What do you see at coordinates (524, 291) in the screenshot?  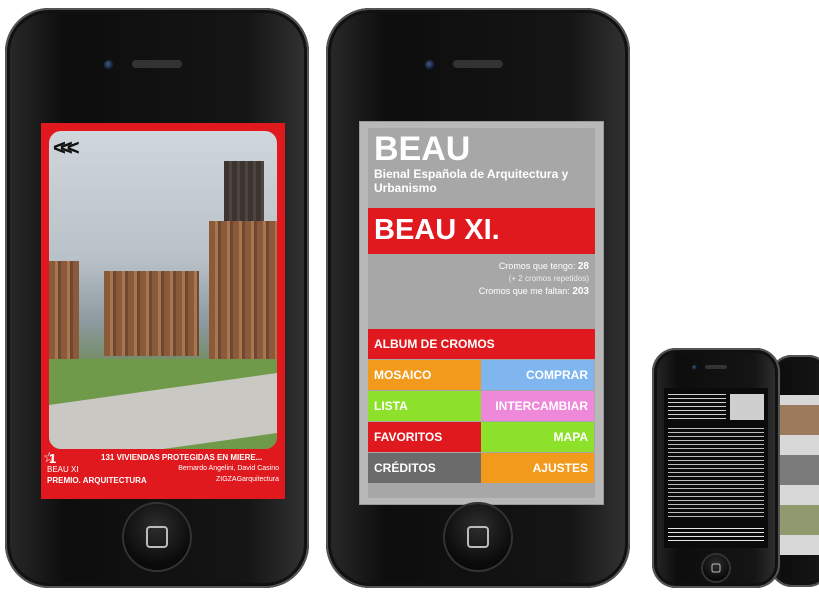 I see `missing-label: Cromos que me faltan:` at bounding box center [524, 291].